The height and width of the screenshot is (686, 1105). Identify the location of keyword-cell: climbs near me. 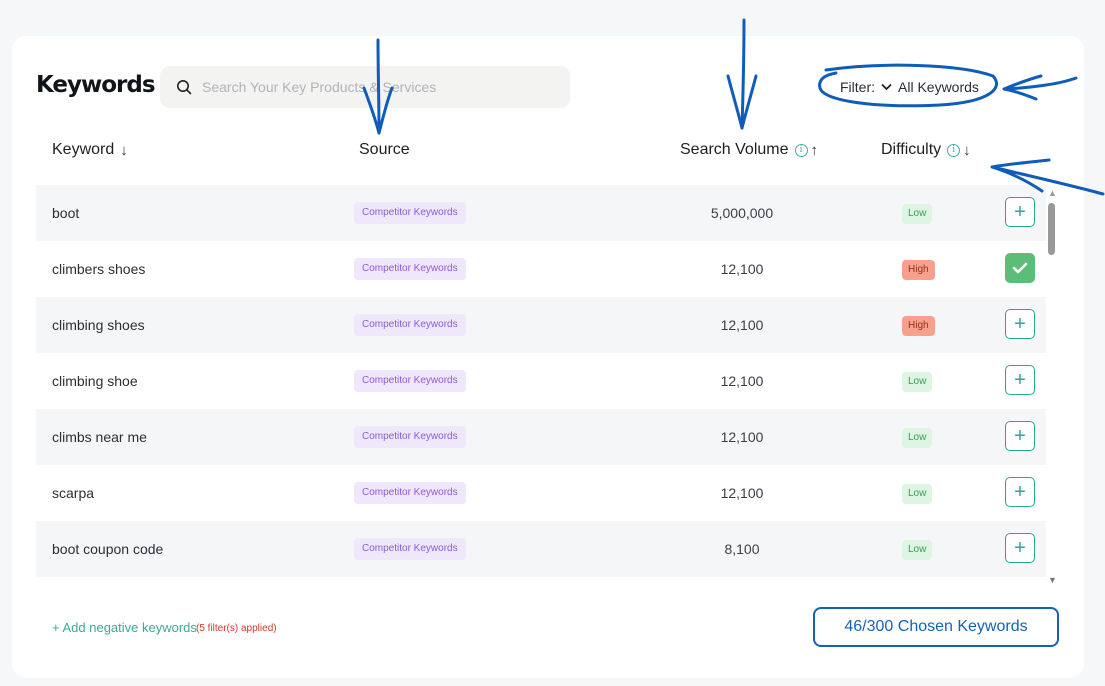
(99, 437).